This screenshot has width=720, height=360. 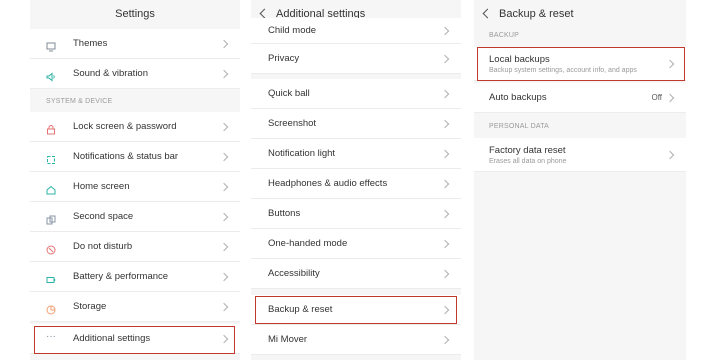 What do you see at coordinates (110, 73) in the screenshot?
I see `settings-item-label: Sound & vibration` at bounding box center [110, 73].